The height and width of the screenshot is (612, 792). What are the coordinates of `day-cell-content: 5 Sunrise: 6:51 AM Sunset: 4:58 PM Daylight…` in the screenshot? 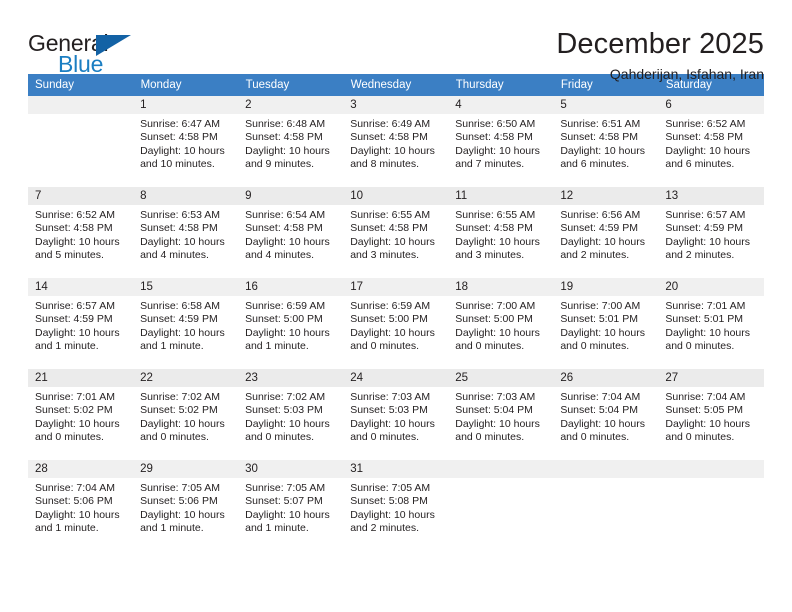 It's located at (606, 141).